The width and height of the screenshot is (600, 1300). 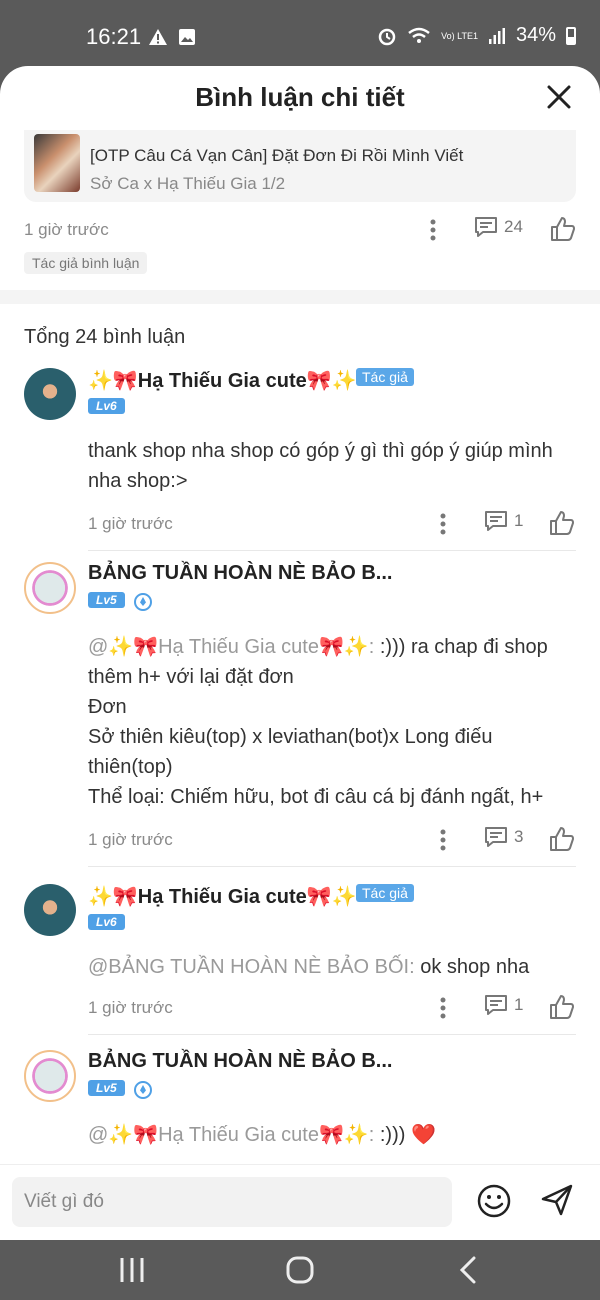 I want to click on mention-link: @BẢNG TUẦN HOÀN NÈ BẢO BỐI:, so click(x=251, y=967).